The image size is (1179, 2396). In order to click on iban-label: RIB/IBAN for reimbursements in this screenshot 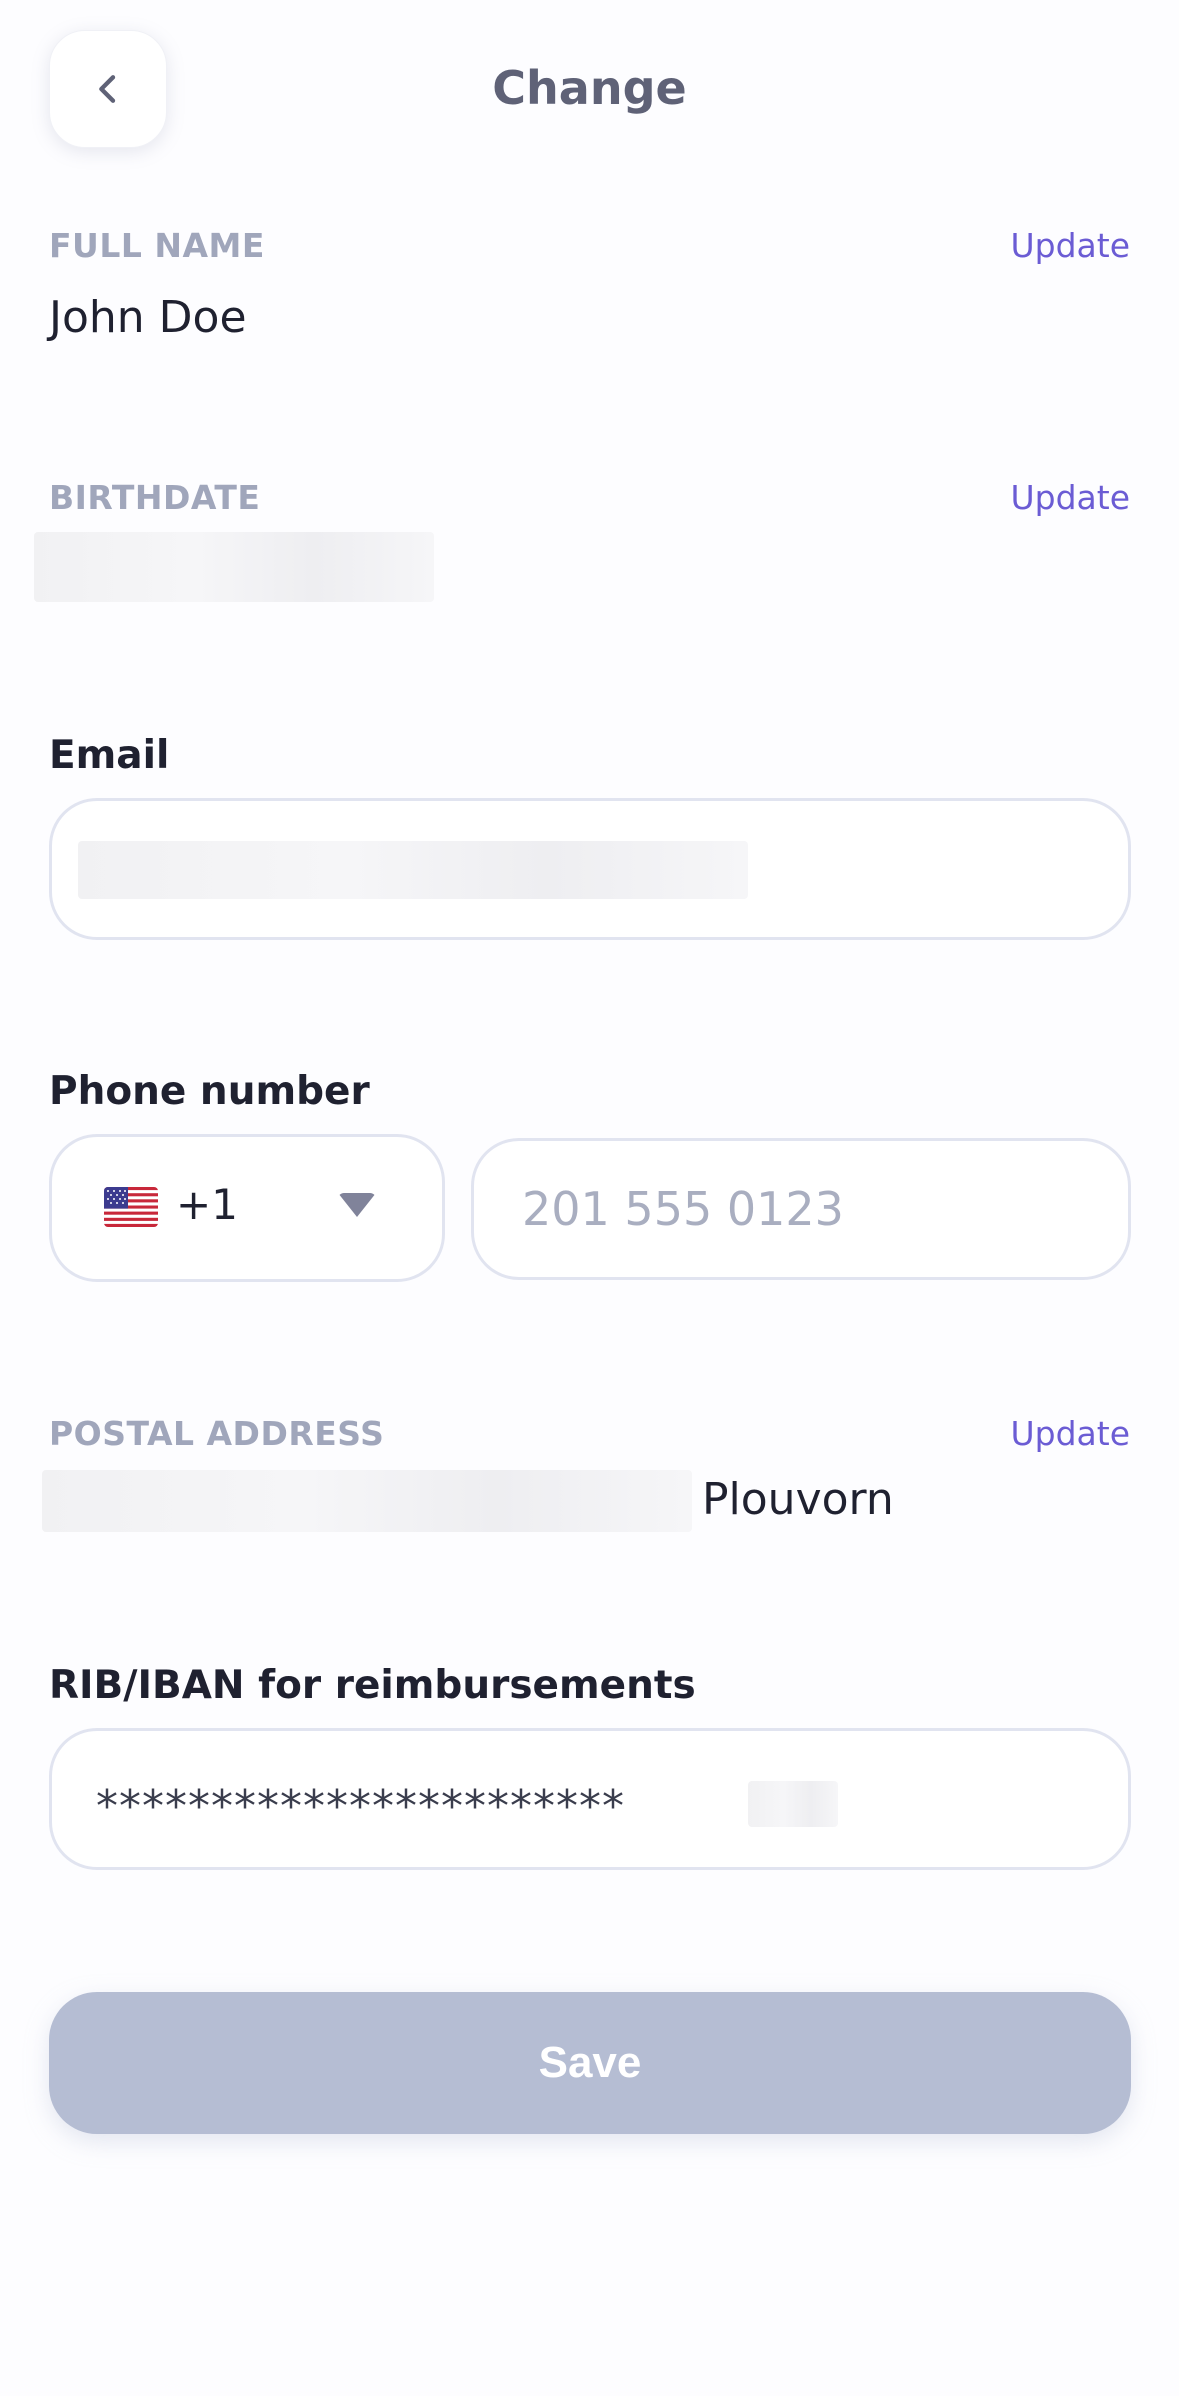, I will do `click(372, 1685)`.